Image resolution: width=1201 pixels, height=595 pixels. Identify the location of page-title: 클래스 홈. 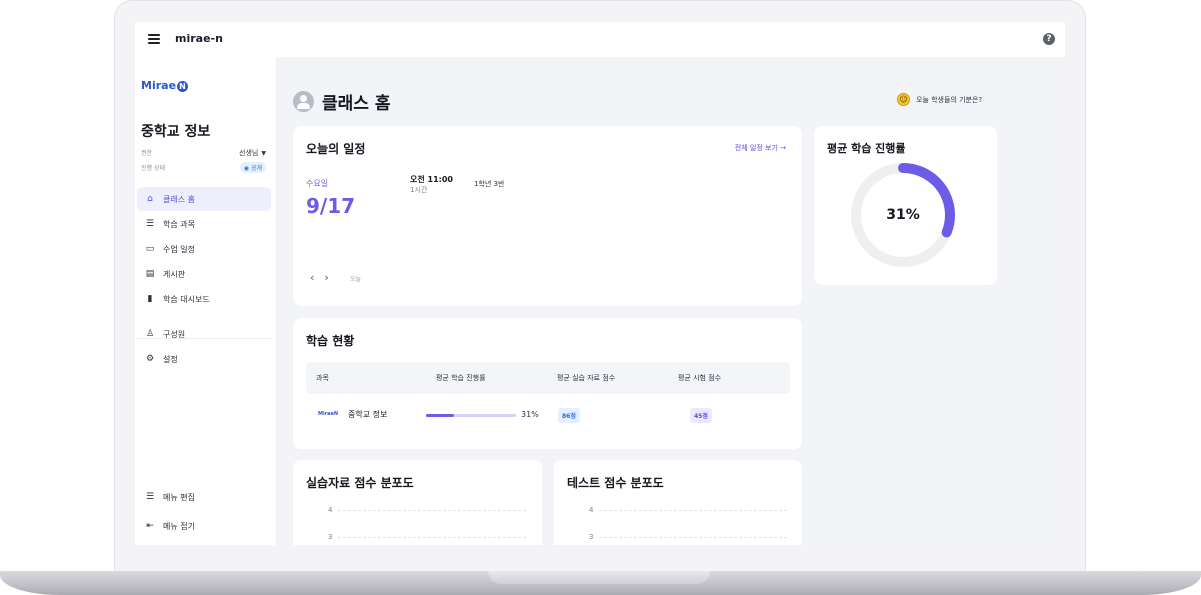
(356, 104).